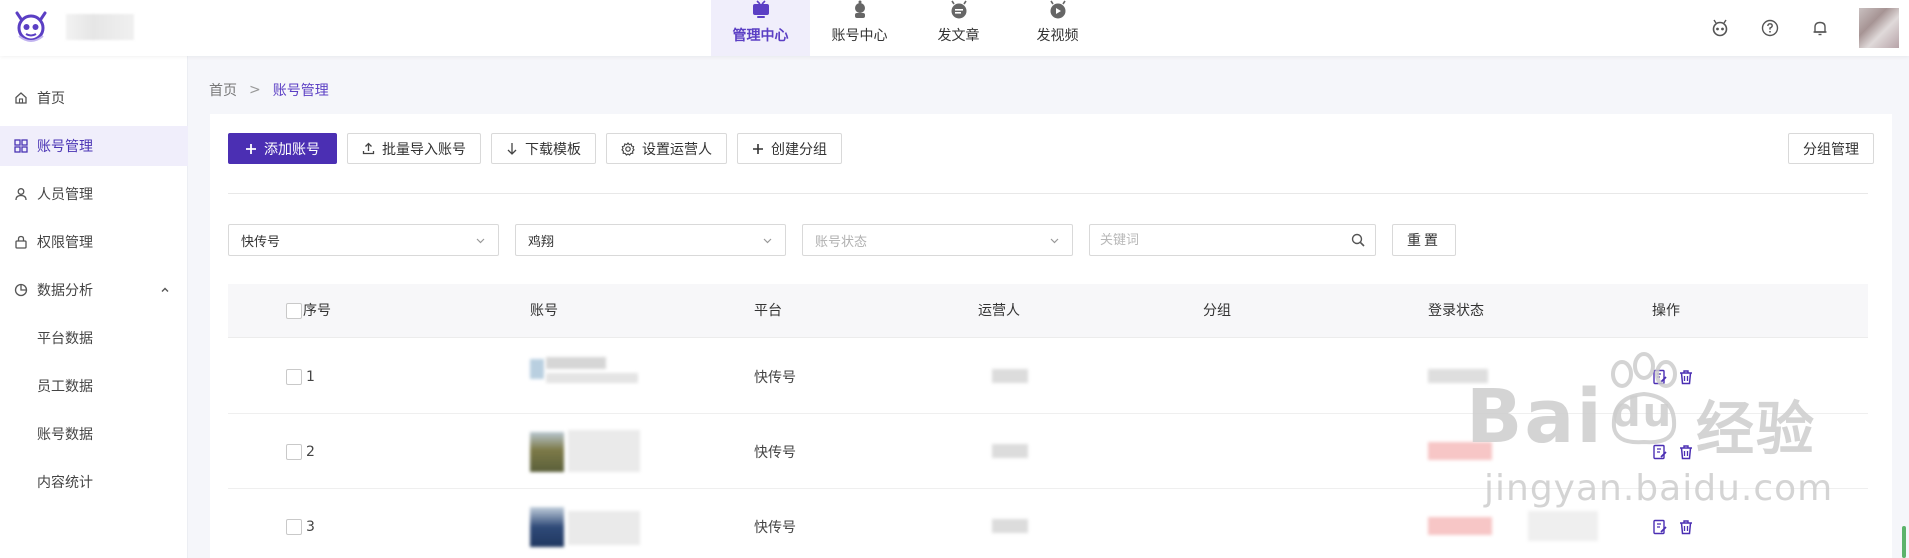 The image size is (1909, 558). Describe the element at coordinates (677, 149) in the screenshot. I see `button-label: 设置运营人` at that location.